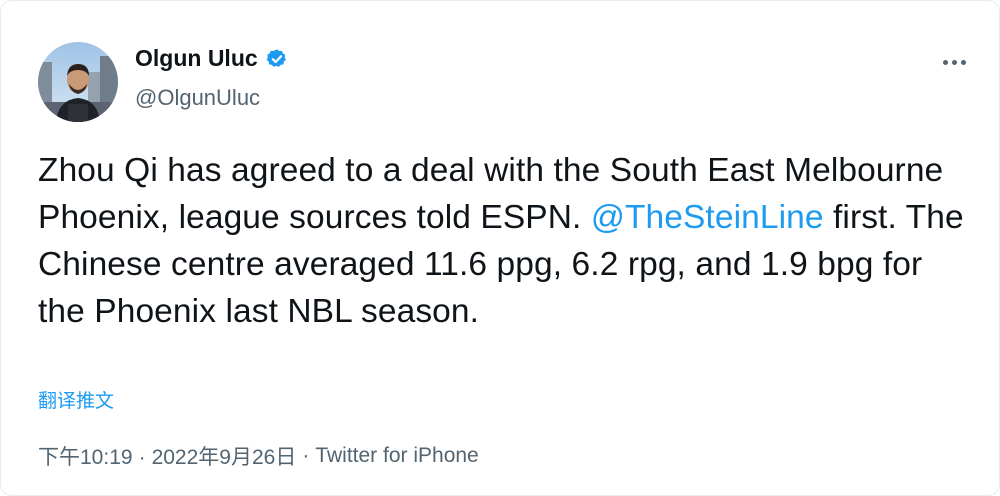  I want to click on mention-link: @TheSteinLine, so click(707, 217).